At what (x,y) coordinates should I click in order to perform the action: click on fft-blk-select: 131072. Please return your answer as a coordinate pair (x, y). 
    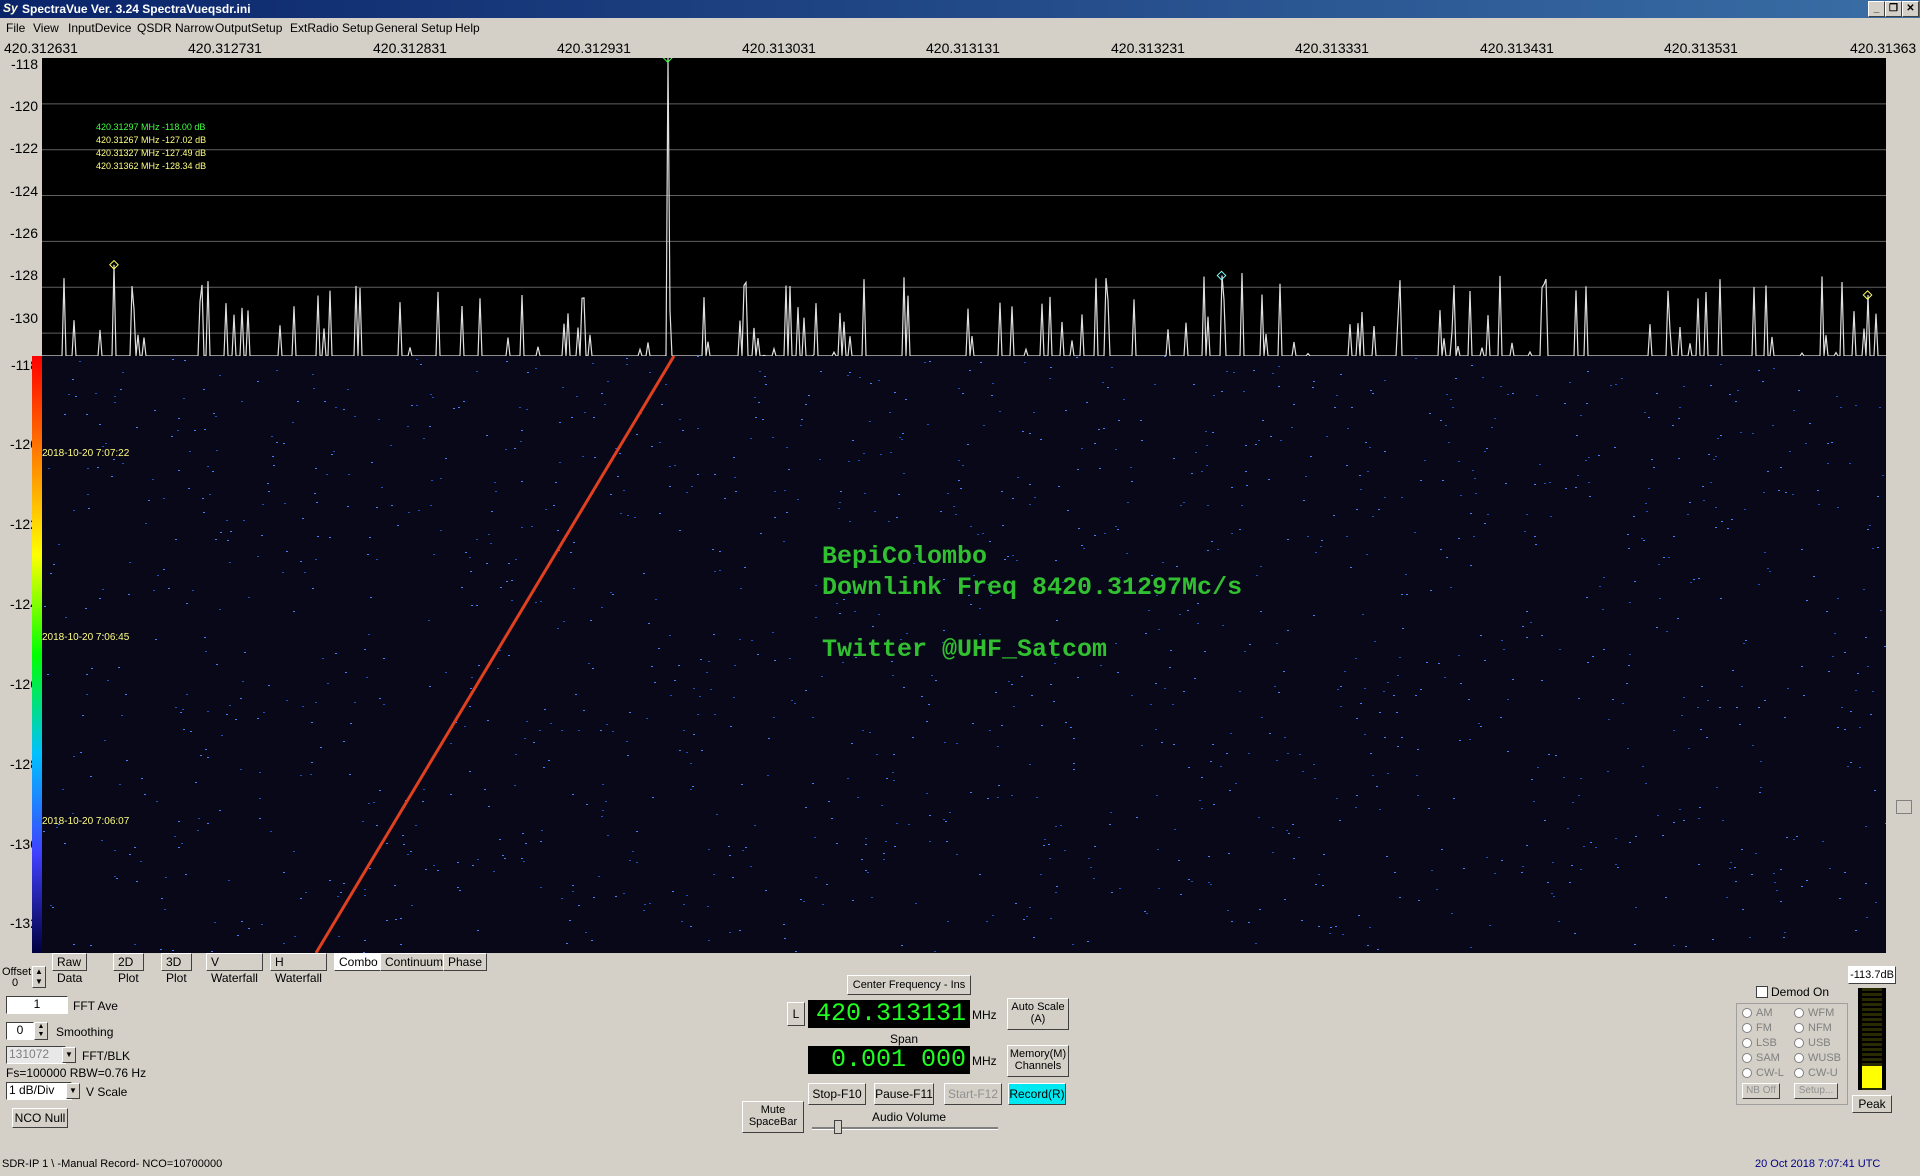
    Looking at the image, I should click on (36, 1055).